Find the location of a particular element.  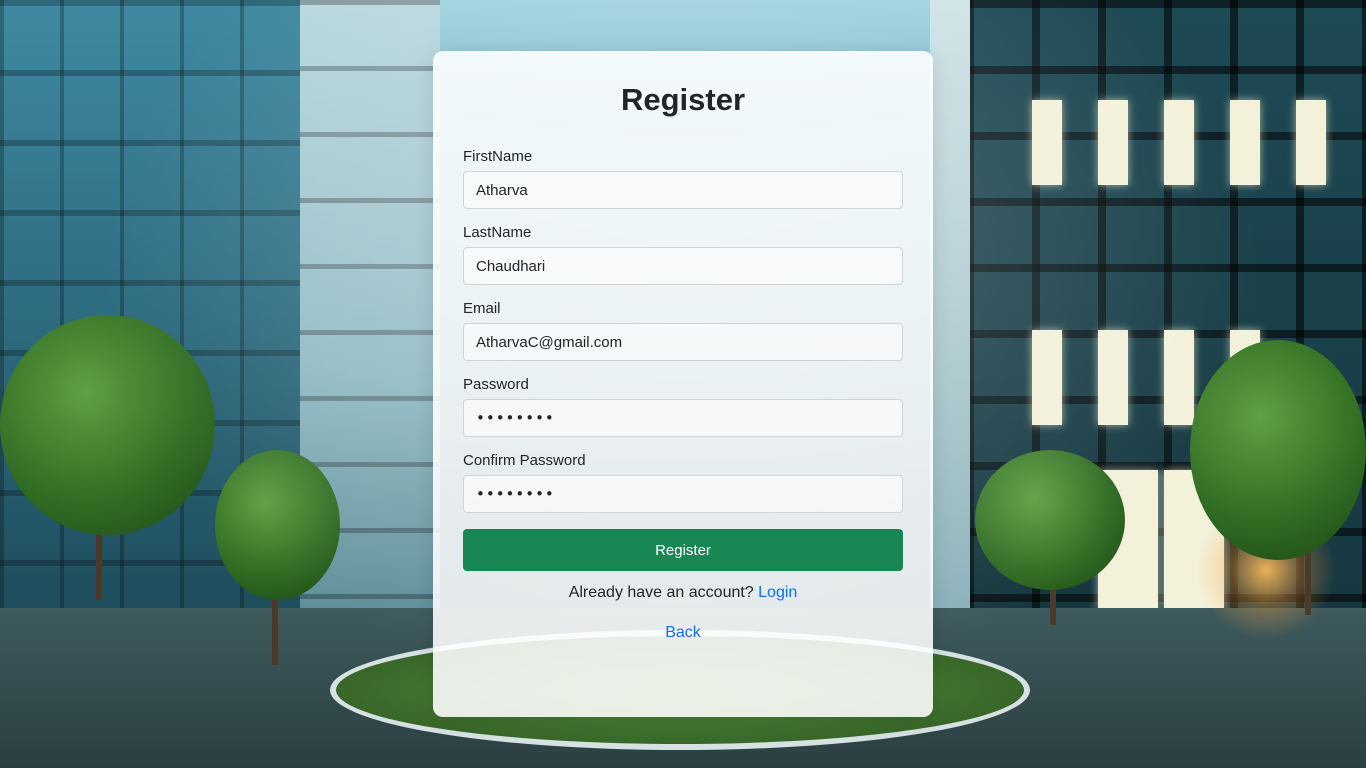

login-prompt-text: Already have an account? is located at coordinates (661, 592).